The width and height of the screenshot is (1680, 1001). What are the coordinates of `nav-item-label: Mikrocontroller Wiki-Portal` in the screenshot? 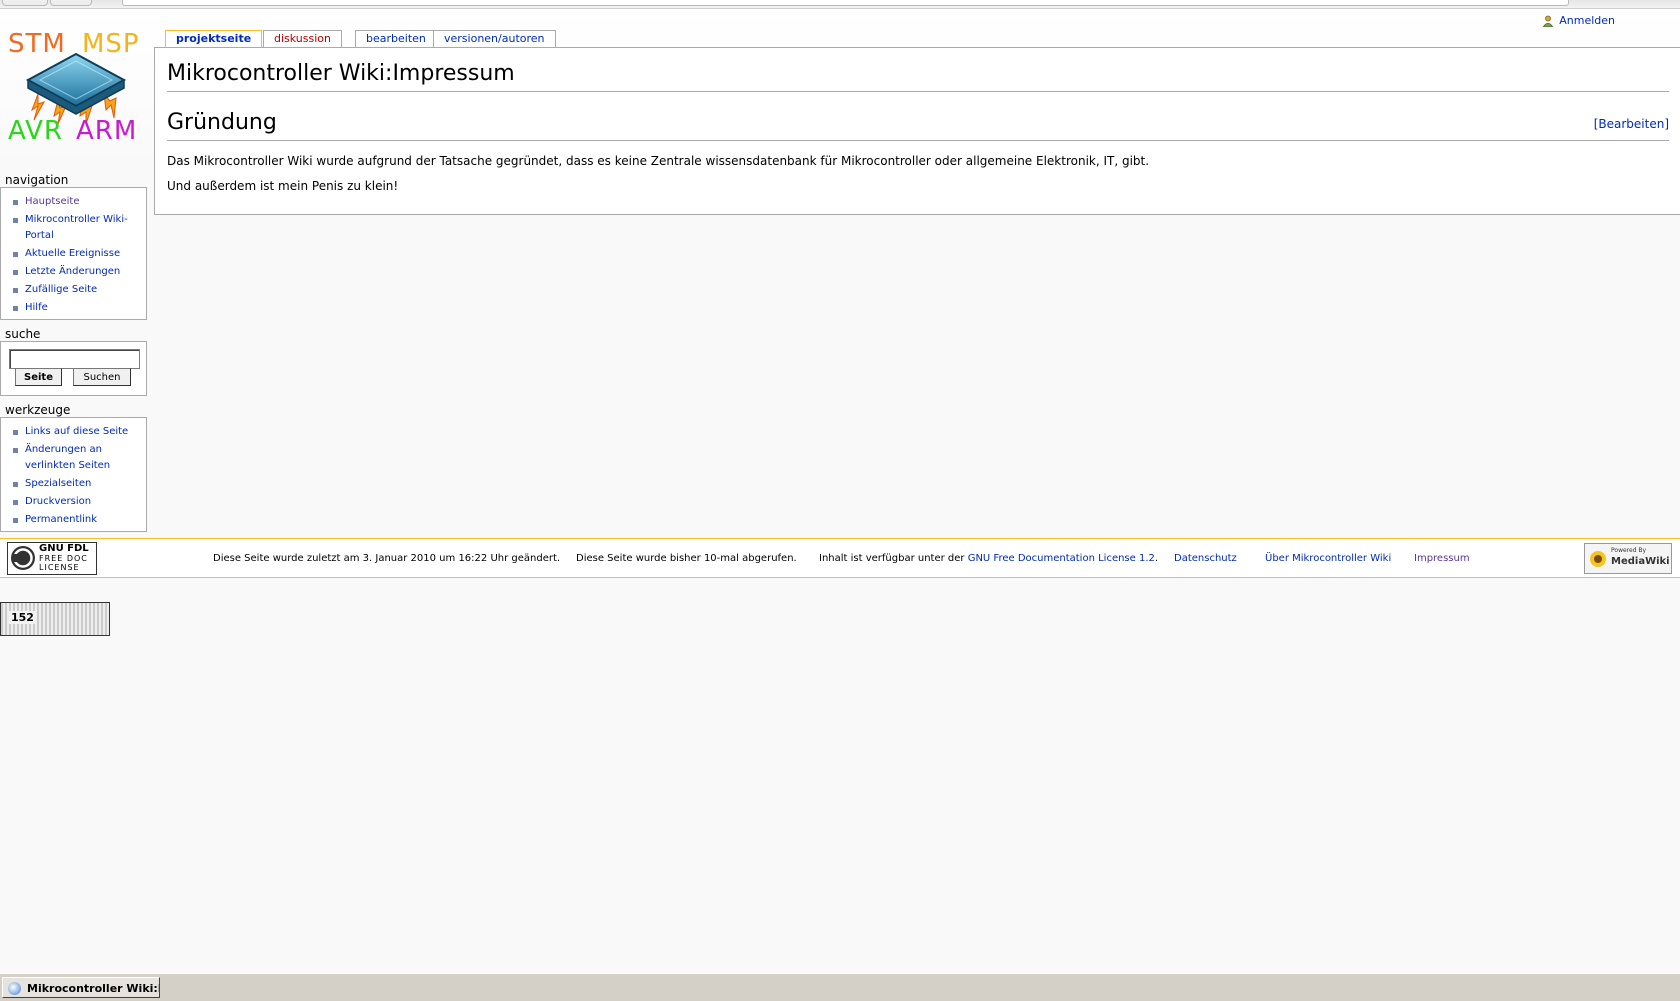 It's located at (76, 227).